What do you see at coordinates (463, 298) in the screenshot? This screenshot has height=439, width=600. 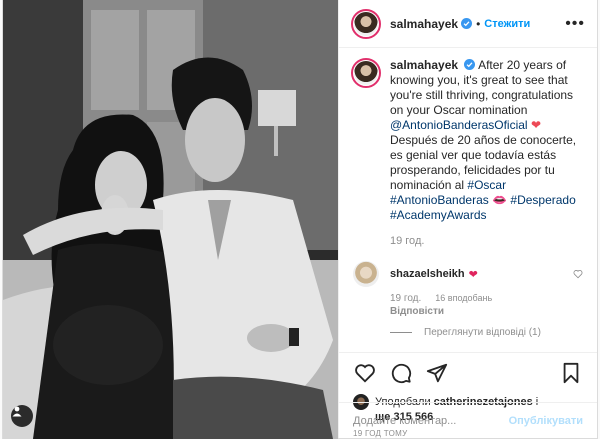 I see `comment-likes: 16 вподобань` at bounding box center [463, 298].